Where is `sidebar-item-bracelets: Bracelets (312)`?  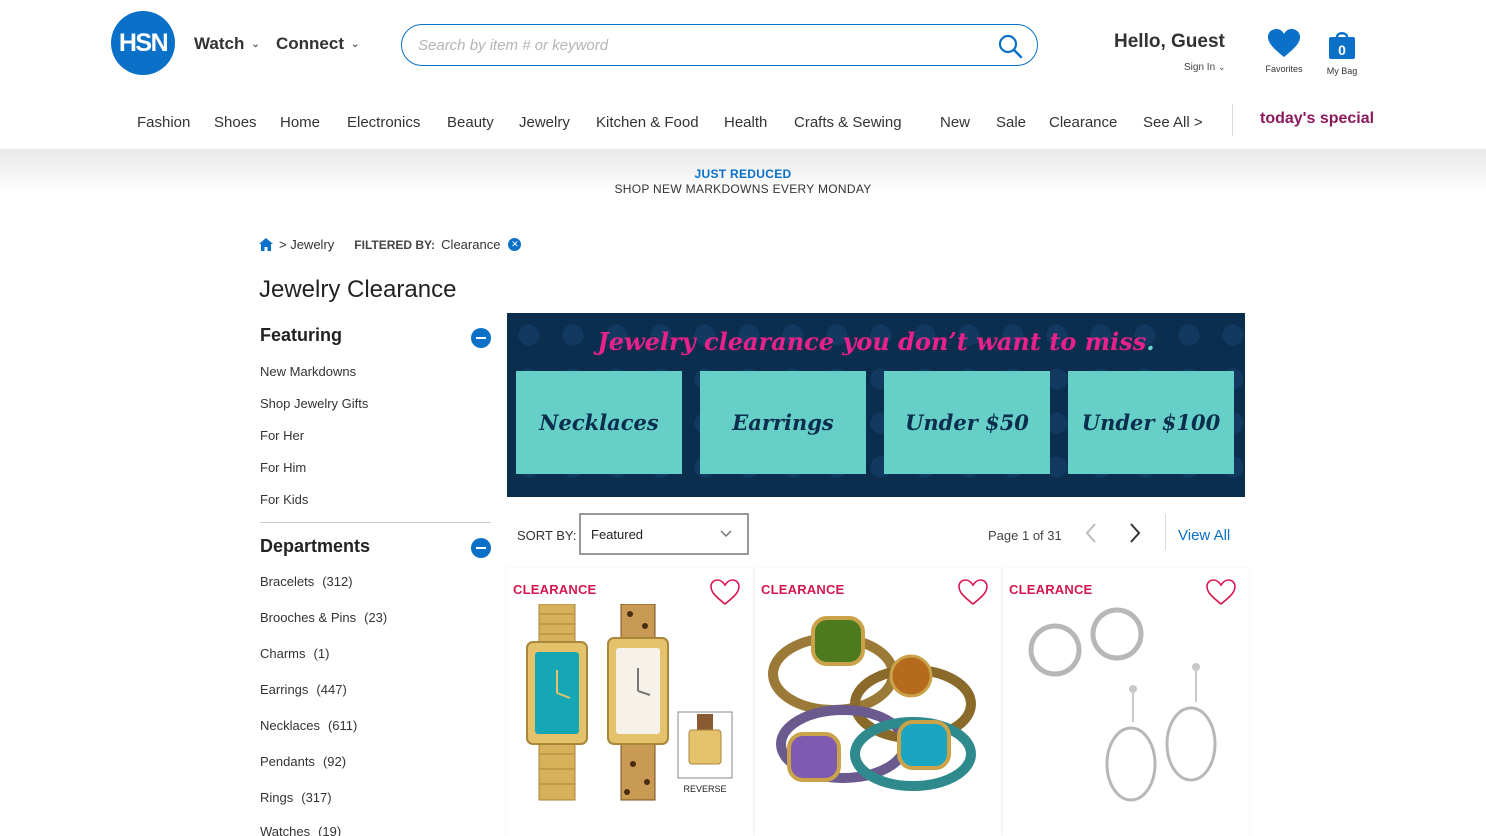 sidebar-item-bracelets: Bracelets (312) is located at coordinates (306, 581).